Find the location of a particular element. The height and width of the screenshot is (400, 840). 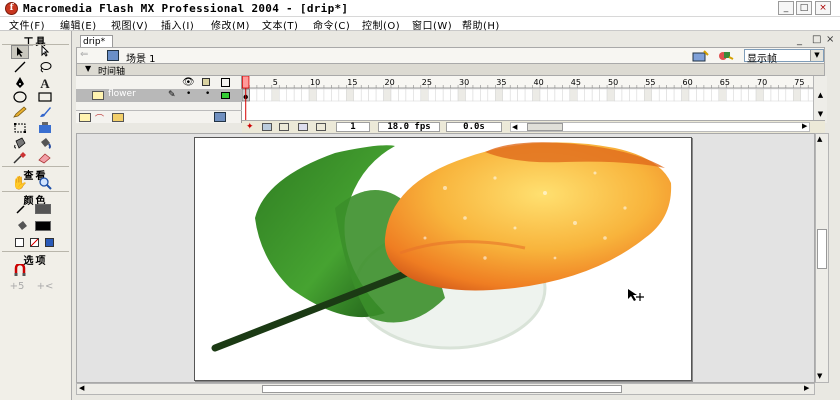

scroll-down-icon: ▼ is located at coordinates (819, 376).